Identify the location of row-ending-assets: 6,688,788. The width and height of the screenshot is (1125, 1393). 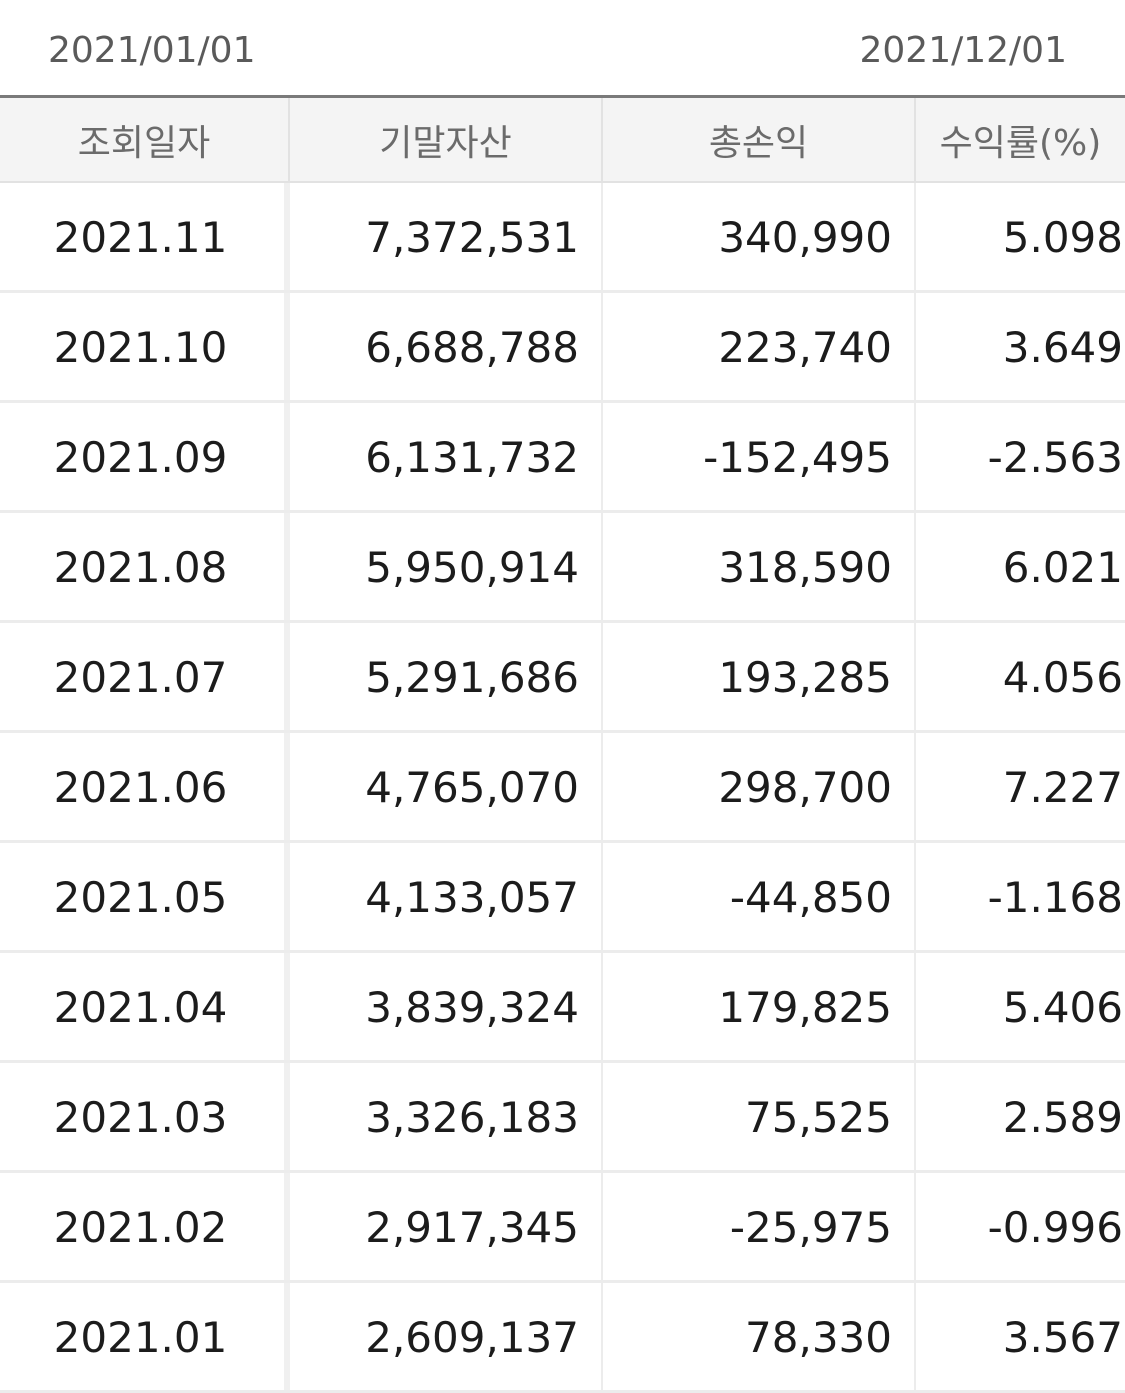
(446, 346).